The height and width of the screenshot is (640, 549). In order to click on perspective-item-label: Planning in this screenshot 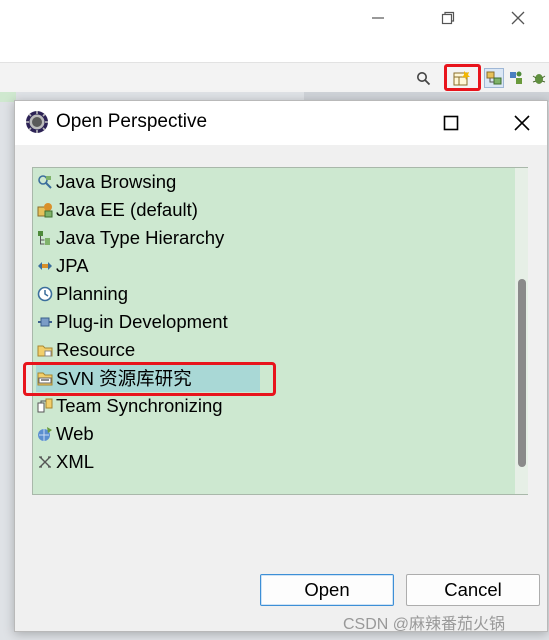, I will do `click(92, 293)`.